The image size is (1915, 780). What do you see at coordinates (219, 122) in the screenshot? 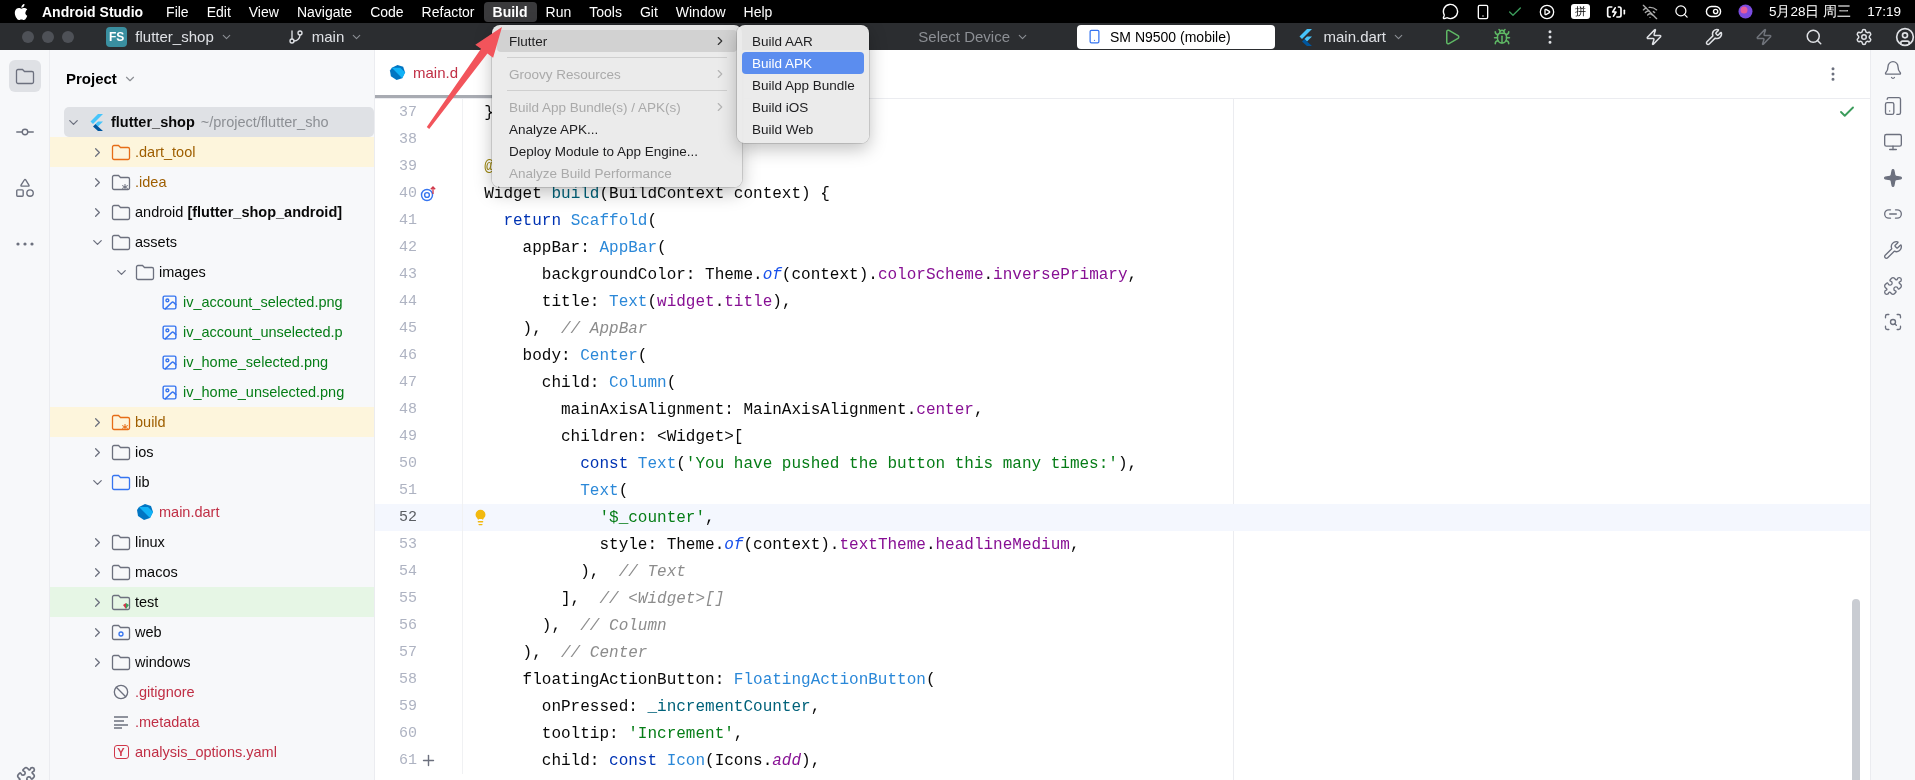
I see `tree-item: flutter_shop ~/project/flutter_sho` at bounding box center [219, 122].